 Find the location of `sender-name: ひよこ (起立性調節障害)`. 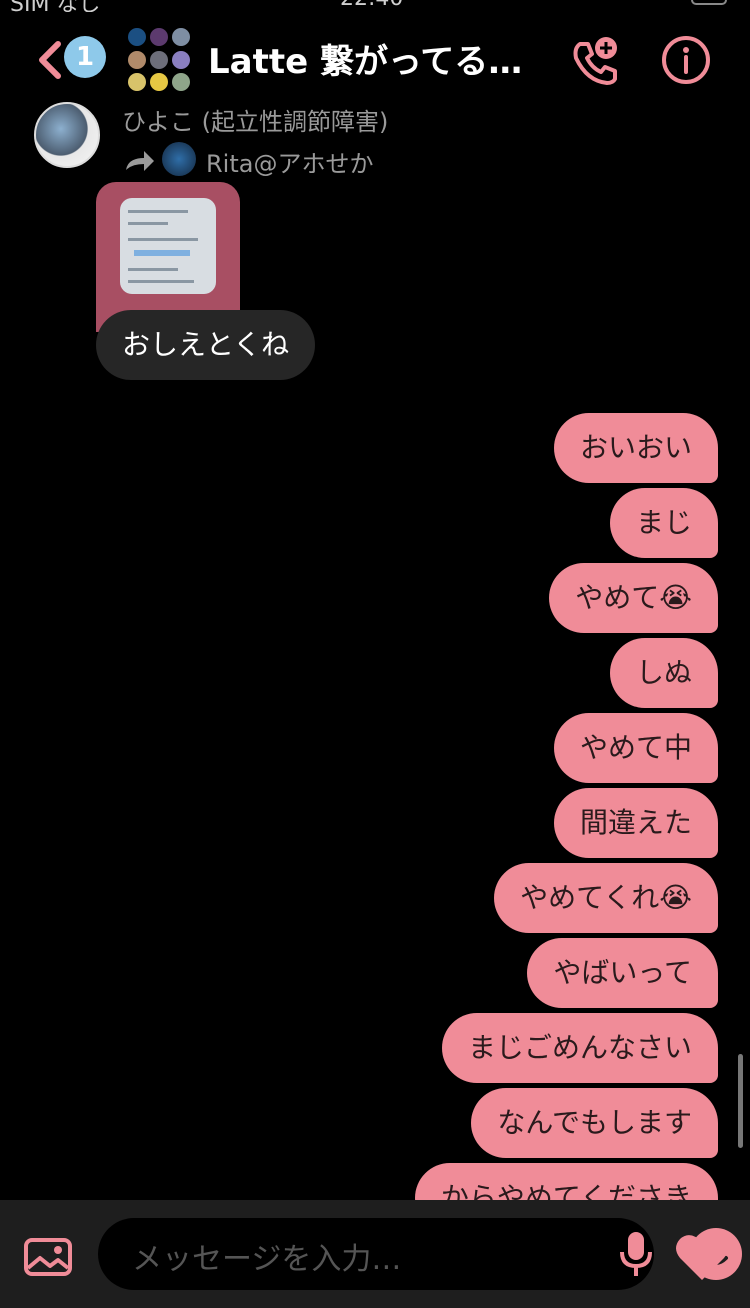

sender-name: ひよこ (起立性調節障害) is located at coordinates (255, 122).